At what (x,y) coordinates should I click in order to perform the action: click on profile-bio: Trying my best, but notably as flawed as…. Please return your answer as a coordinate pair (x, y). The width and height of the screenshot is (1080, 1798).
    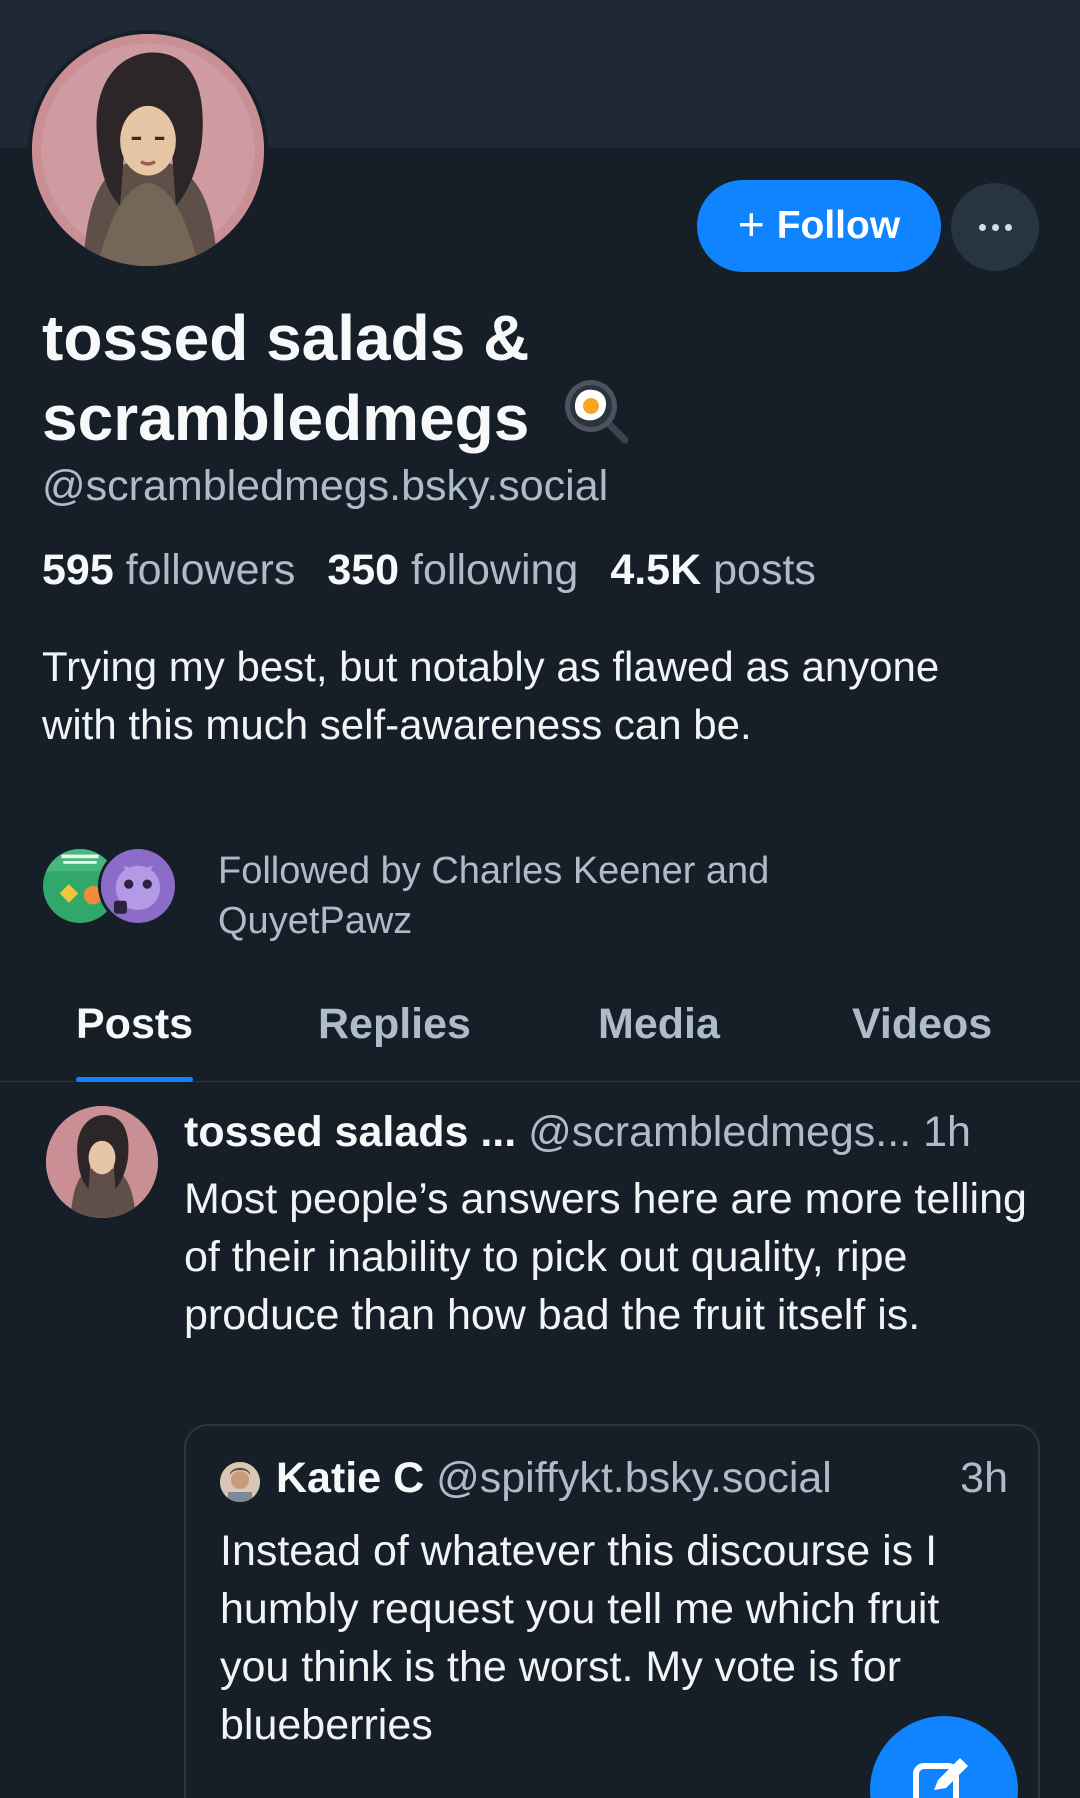
    Looking at the image, I should click on (491, 695).